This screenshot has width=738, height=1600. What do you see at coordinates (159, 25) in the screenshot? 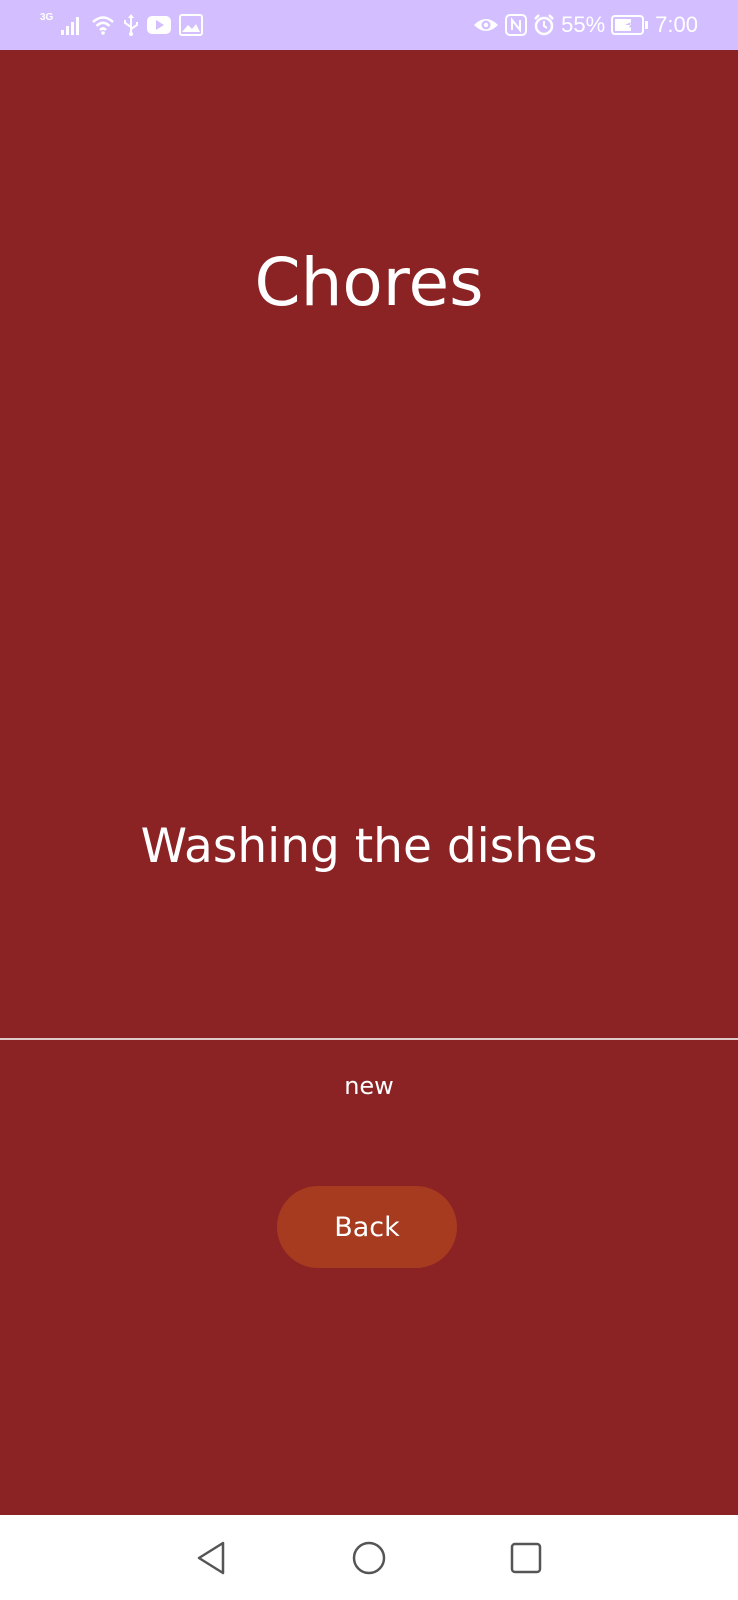
I see `youtube-icon` at bounding box center [159, 25].